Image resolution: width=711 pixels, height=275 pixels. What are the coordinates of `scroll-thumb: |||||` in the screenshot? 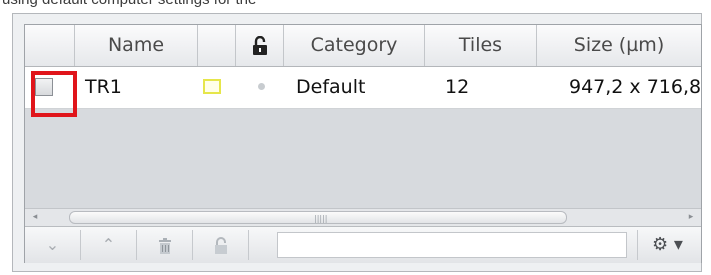 It's located at (318, 217).